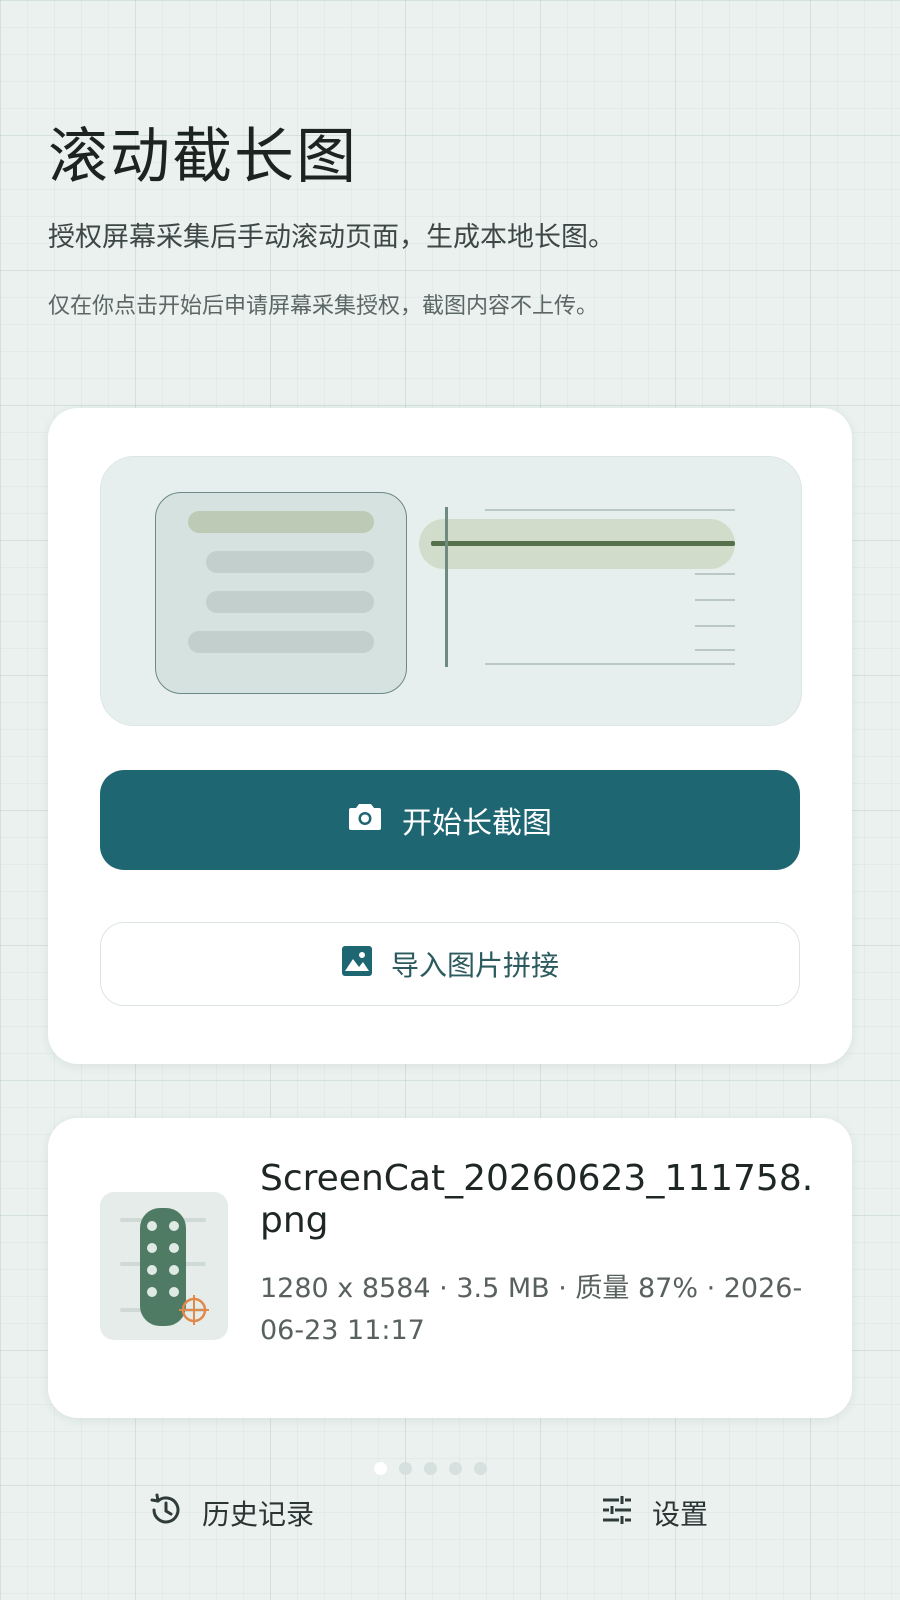 The image size is (900, 1600). I want to click on page-subtitle: 授权屏幕采集后手动滚动页面，生成本地长图。, so click(331, 237).